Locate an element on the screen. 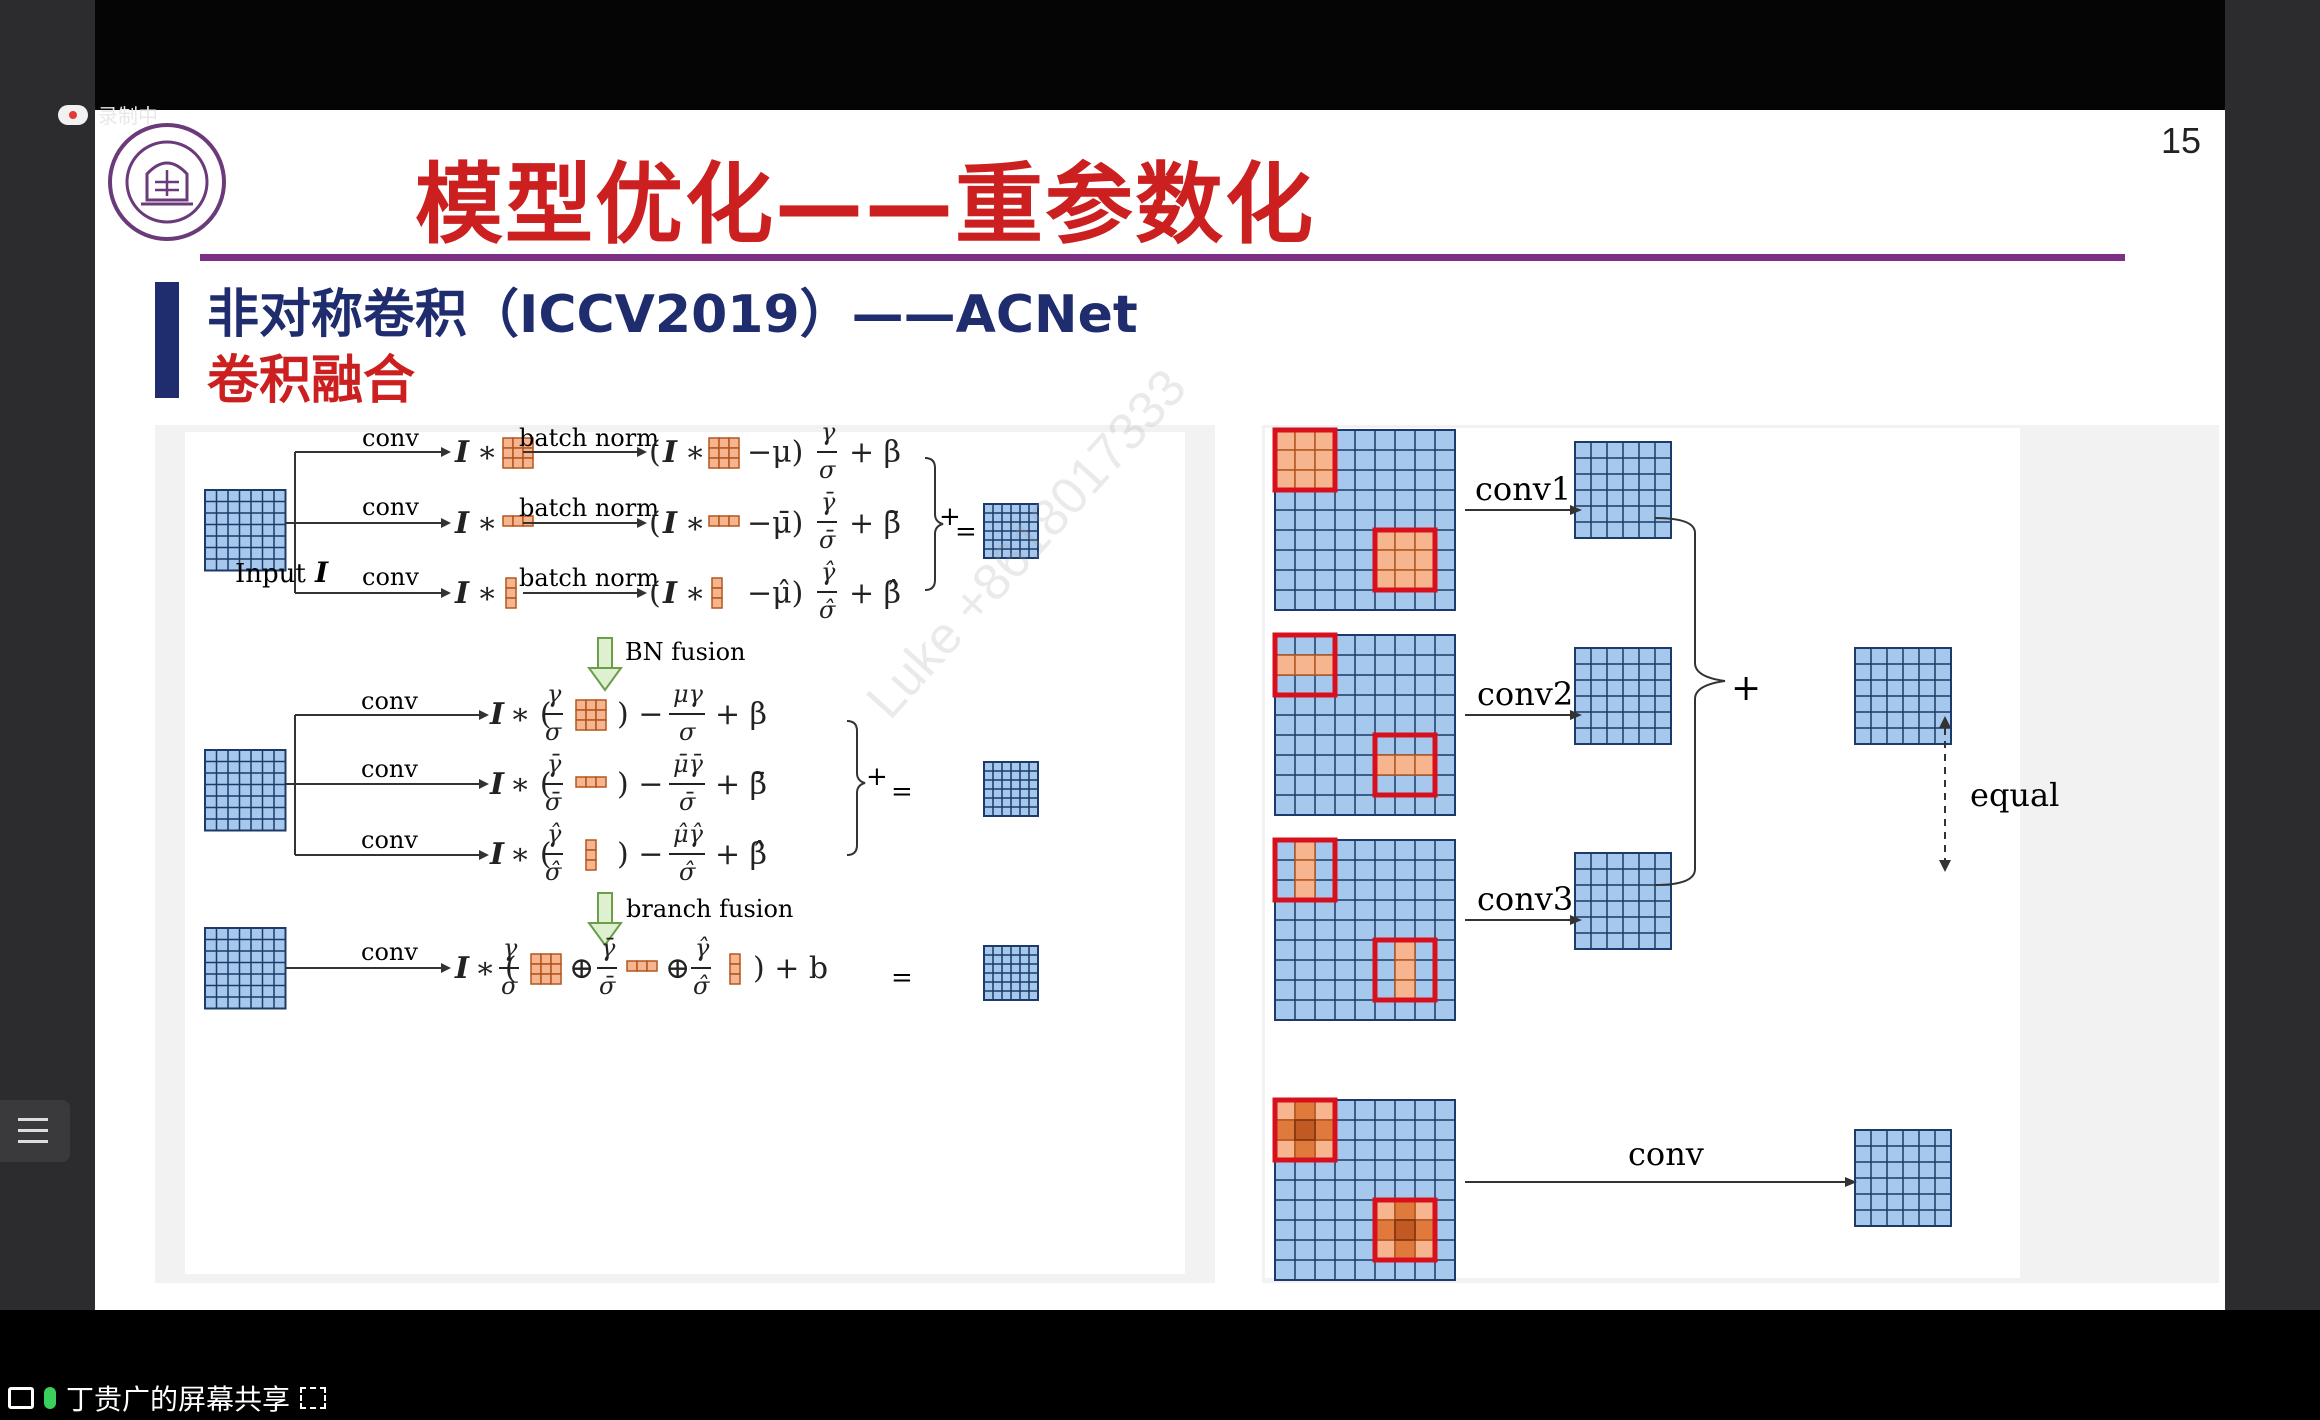  recording-cloud-icon is located at coordinates (73, 114).